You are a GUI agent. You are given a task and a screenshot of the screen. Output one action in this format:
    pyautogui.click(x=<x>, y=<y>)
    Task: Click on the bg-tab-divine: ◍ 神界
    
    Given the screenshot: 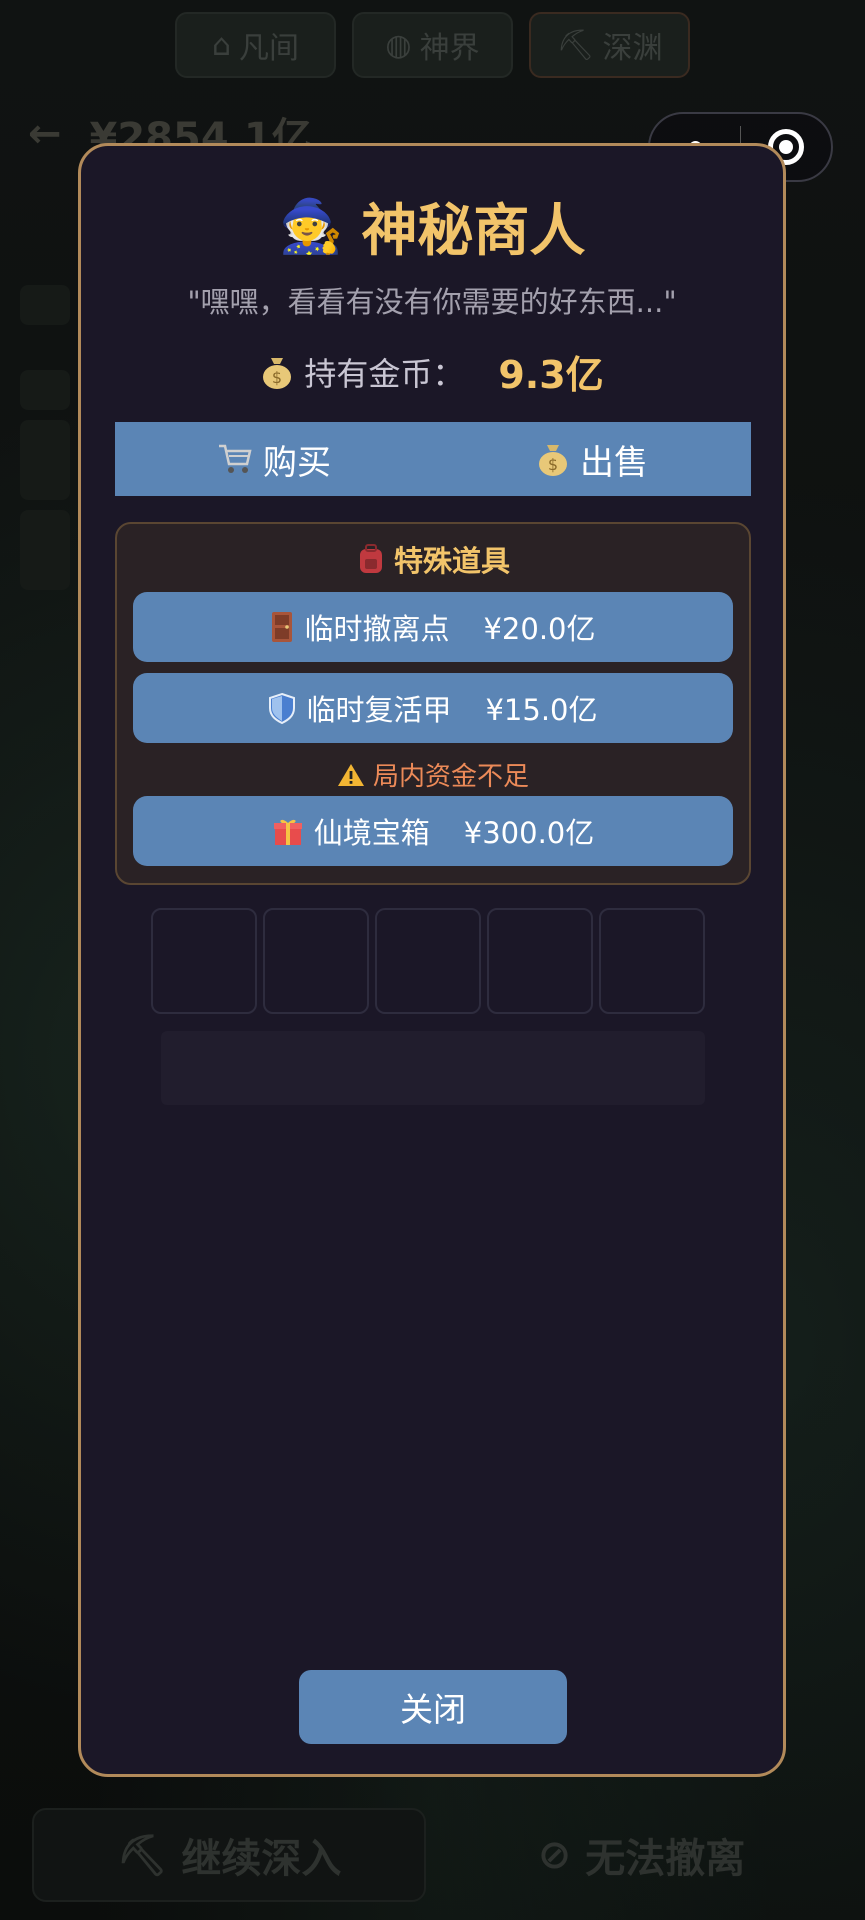 What is the action you would take?
    pyautogui.click(x=432, y=45)
    